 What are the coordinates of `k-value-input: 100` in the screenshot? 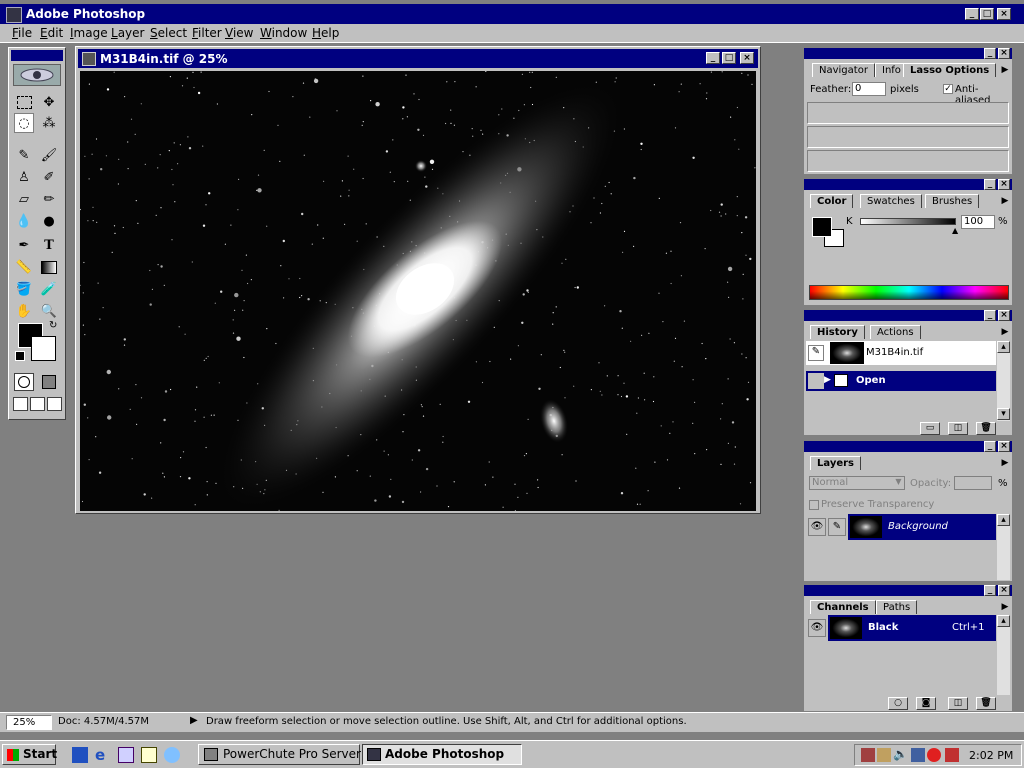 It's located at (978, 222).